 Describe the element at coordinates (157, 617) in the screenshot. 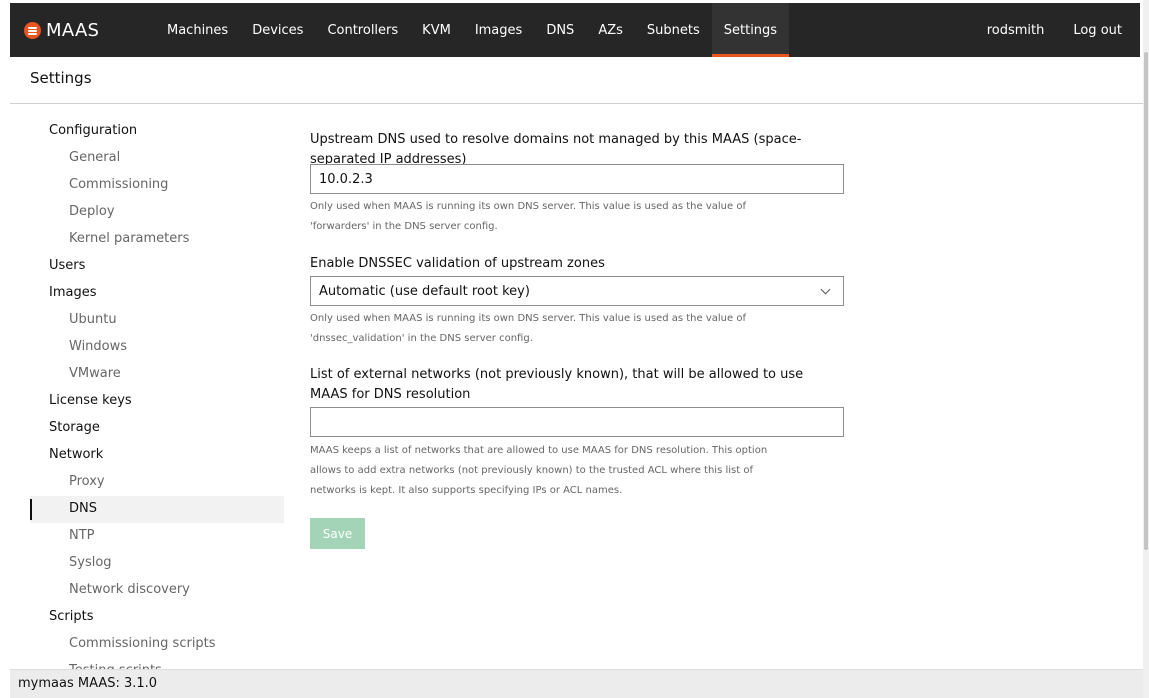

I see `sidebar-item-scripts: Scripts` at that location.